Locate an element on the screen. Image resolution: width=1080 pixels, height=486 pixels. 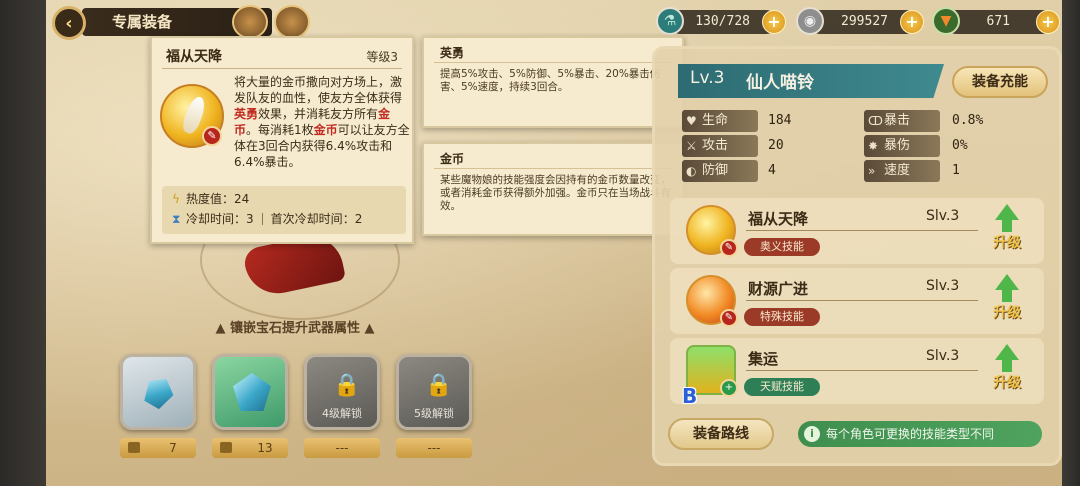
skill-name: 财源广进 is located at coordinates (778, 289).